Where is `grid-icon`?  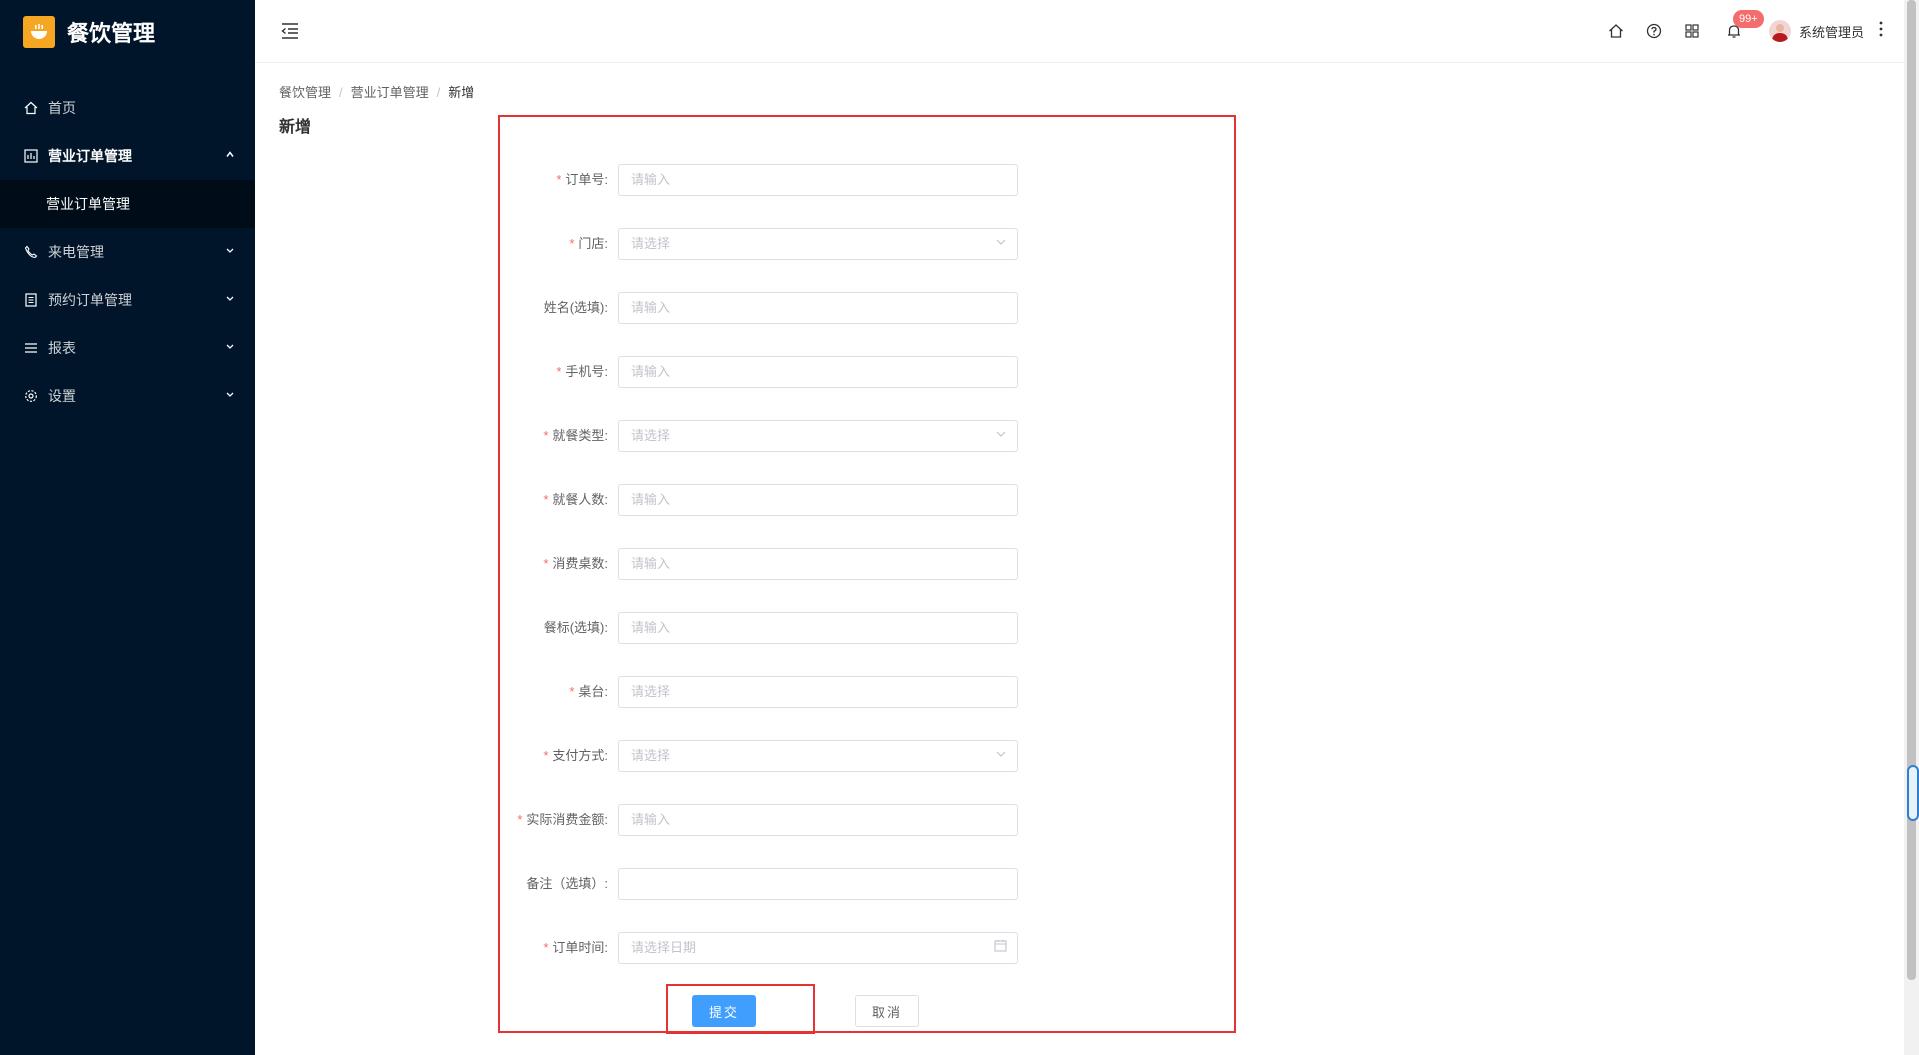 grid-icon is located at coordinates (1692, 31).